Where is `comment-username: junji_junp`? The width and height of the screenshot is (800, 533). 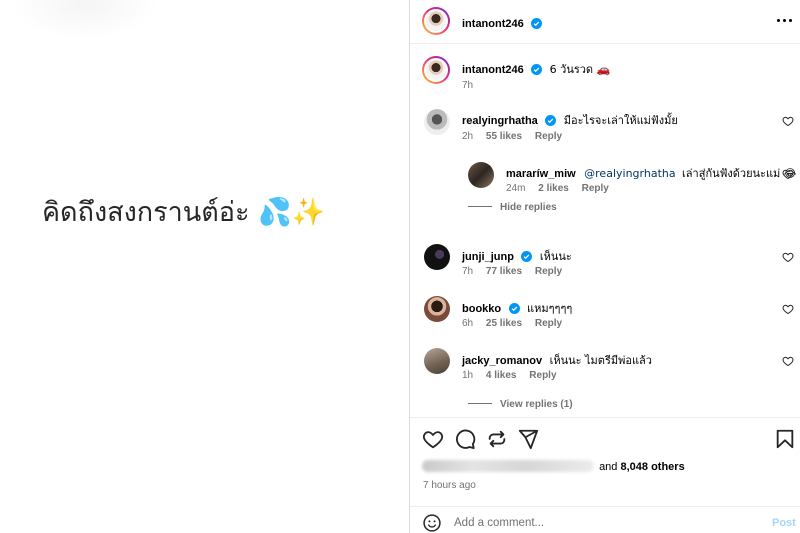 comment-username: junji_junp is located at coordinates (488, 257).